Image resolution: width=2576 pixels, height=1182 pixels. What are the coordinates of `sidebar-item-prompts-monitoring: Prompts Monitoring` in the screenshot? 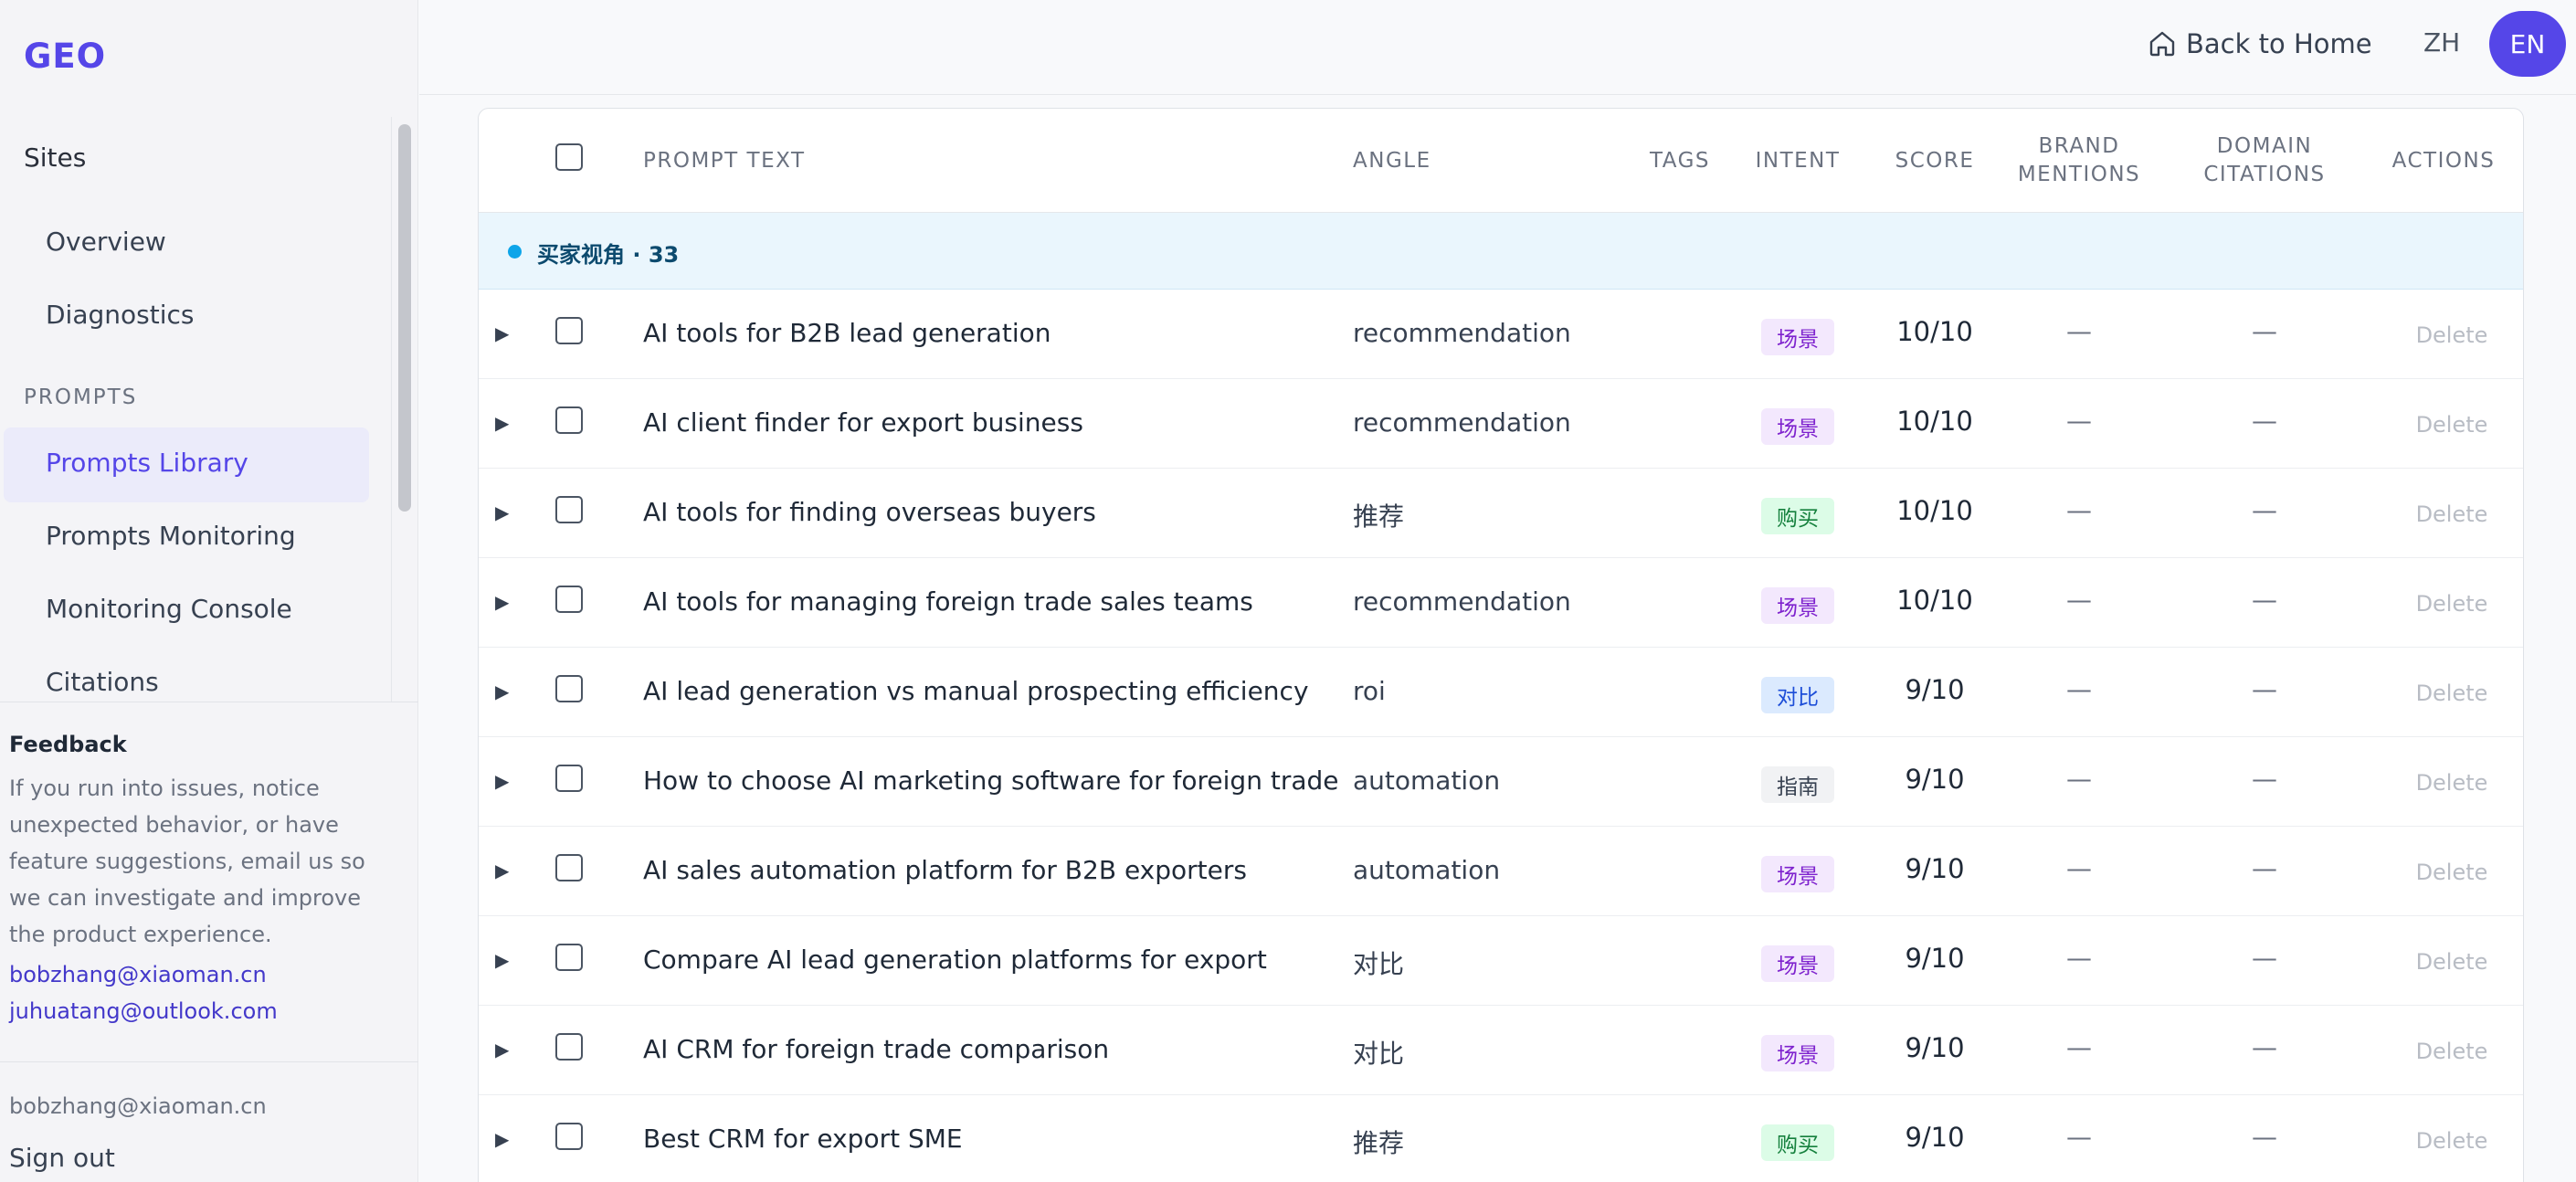 It's located at (171, 536).